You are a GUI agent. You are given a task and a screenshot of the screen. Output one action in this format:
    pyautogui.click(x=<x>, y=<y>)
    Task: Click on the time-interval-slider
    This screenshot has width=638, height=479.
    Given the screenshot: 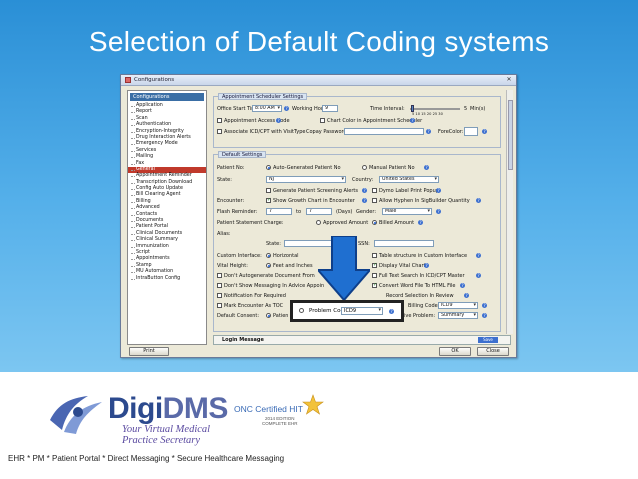 What is the action you would take?
    pyautogui.click(x=435, y=109)
    